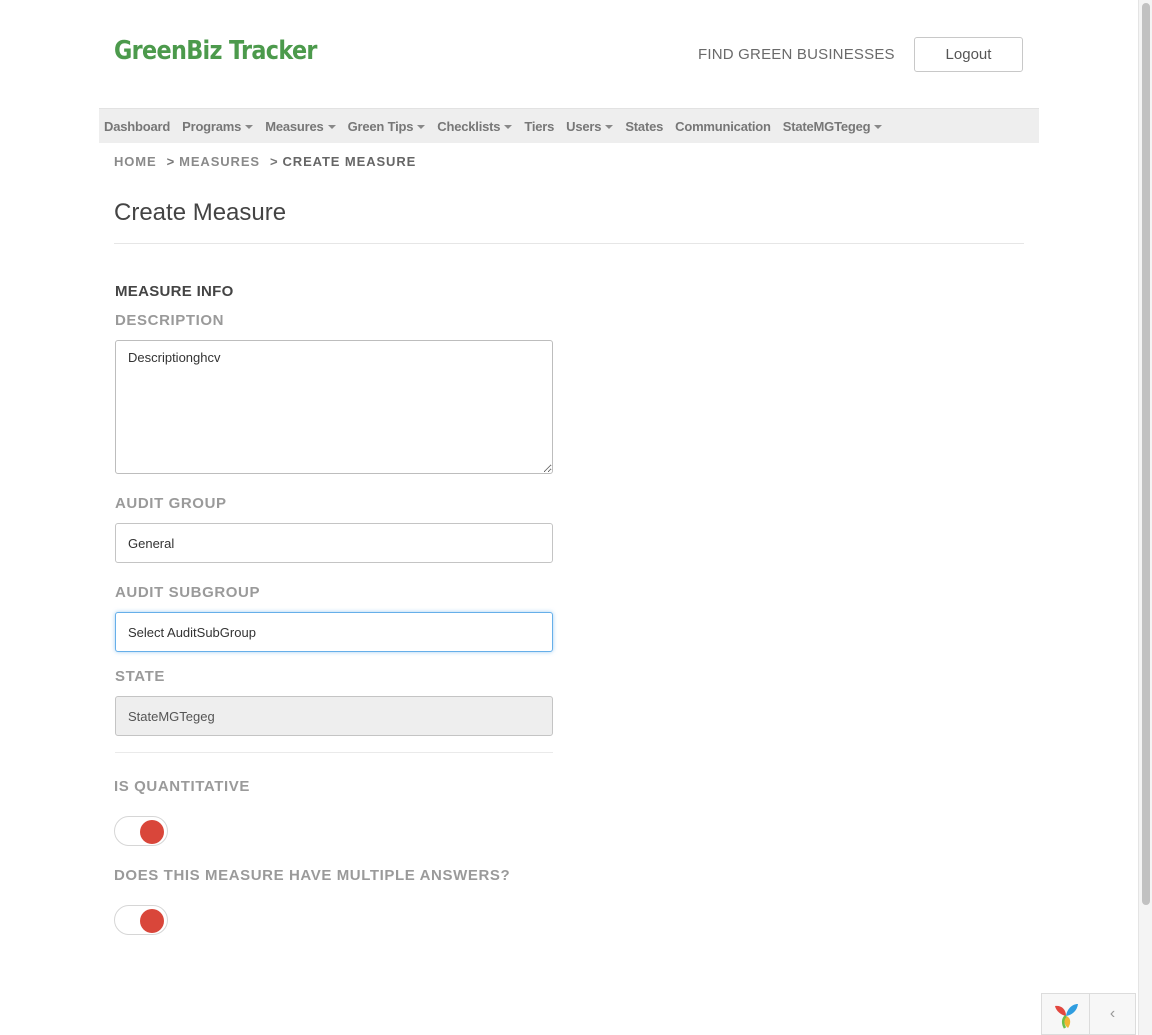 The image size is (1152, 1035). I want to click on nav-item-users: Users, so click(590, 126).